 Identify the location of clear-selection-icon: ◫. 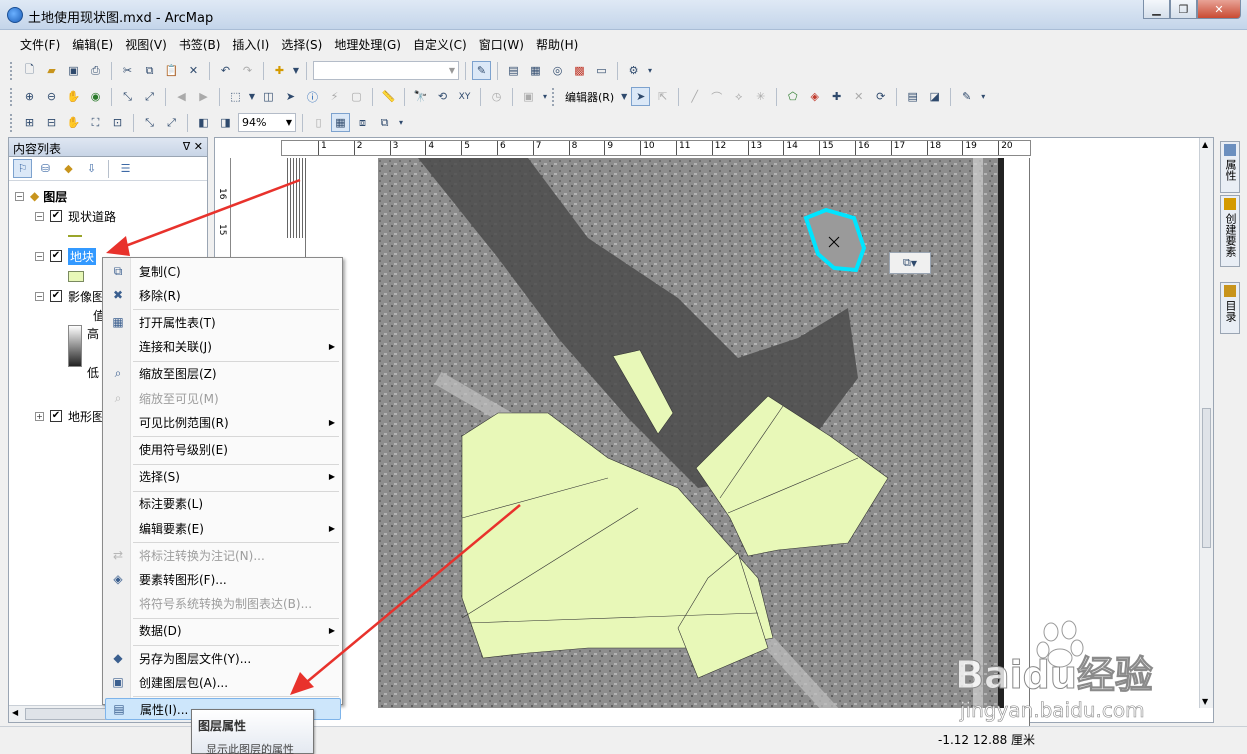
(268, 96).